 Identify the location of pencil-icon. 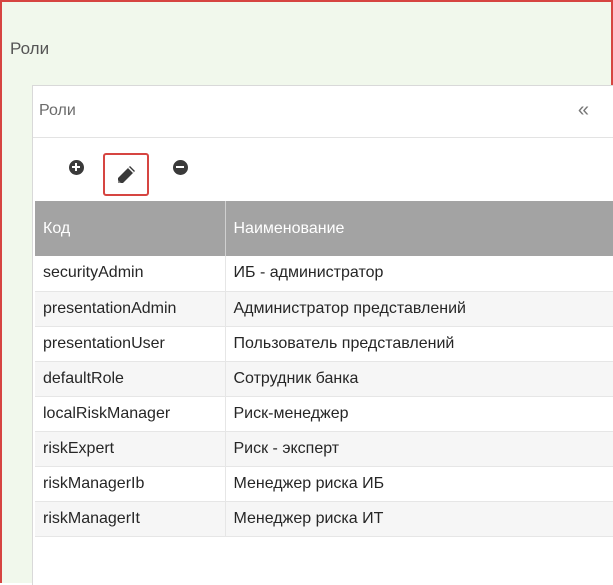
(126, 174).